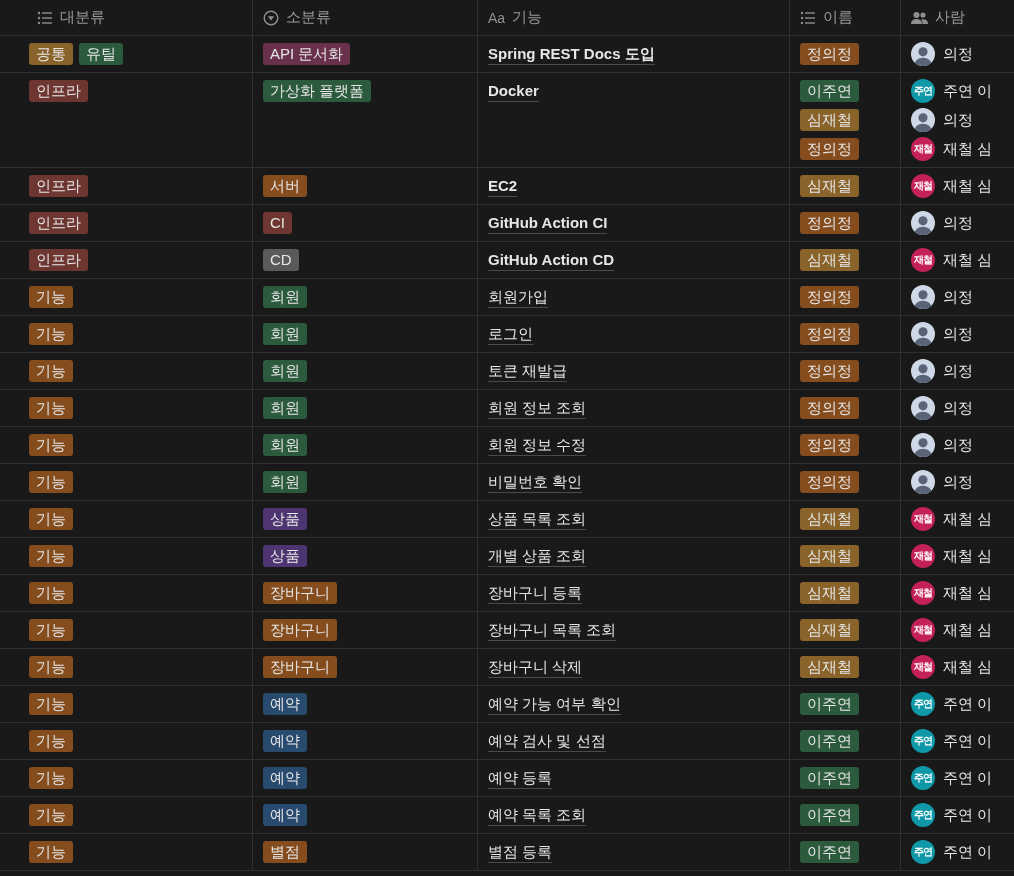 The height and width of the screenshot is (876, 1014). I want to click on list-icon, so click(45, 17).